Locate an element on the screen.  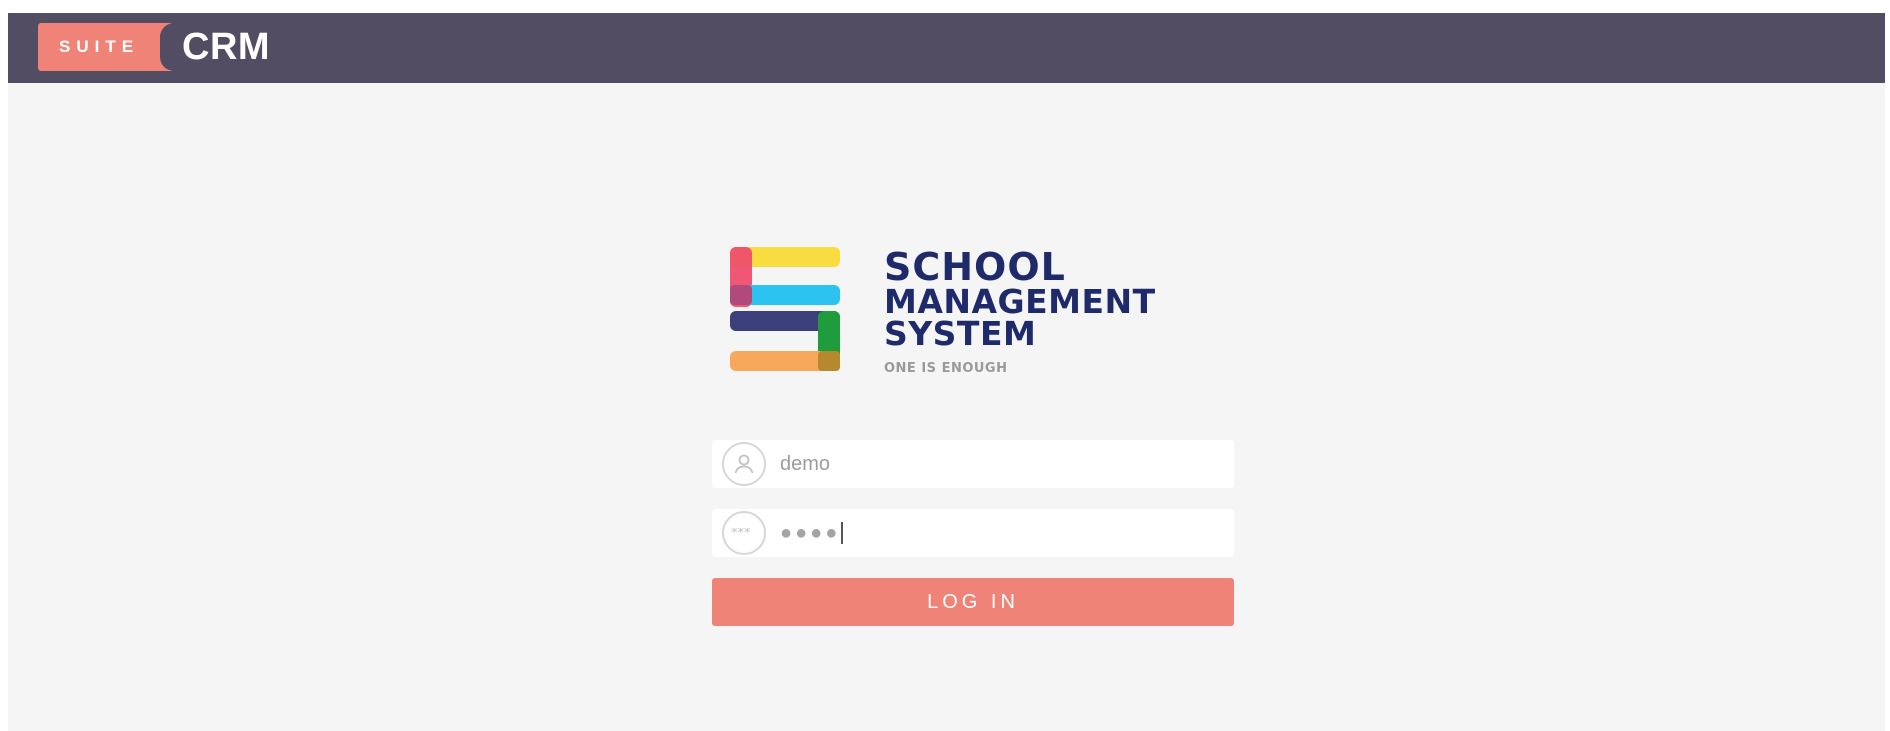
suitecrm-logo: SUITE CRM is located at coordinates (154, 47).